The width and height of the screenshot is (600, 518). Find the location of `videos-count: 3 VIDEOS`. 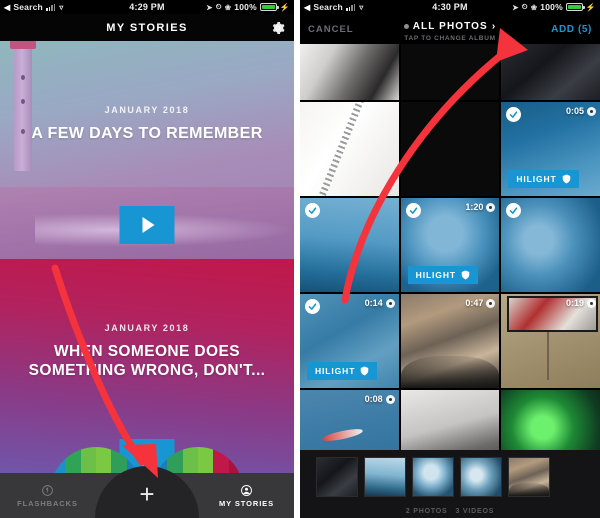

videos-count: 3 VIDEOS is located at coordinates (475, 511).